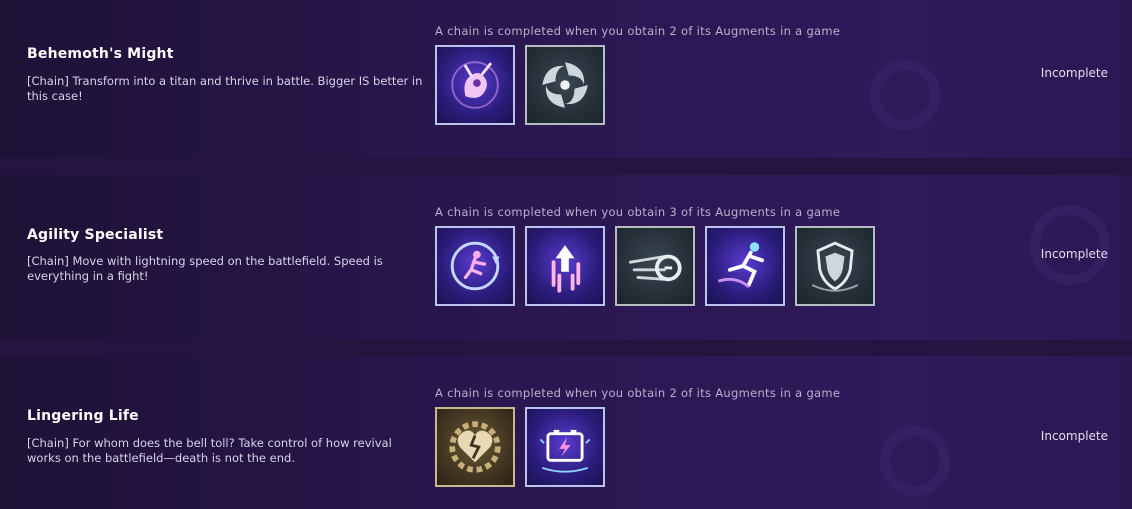  What do you see at coordinates (565, 266) in the screenshot?
I see `upward-dash-icon` at bounding box center [565, 266].